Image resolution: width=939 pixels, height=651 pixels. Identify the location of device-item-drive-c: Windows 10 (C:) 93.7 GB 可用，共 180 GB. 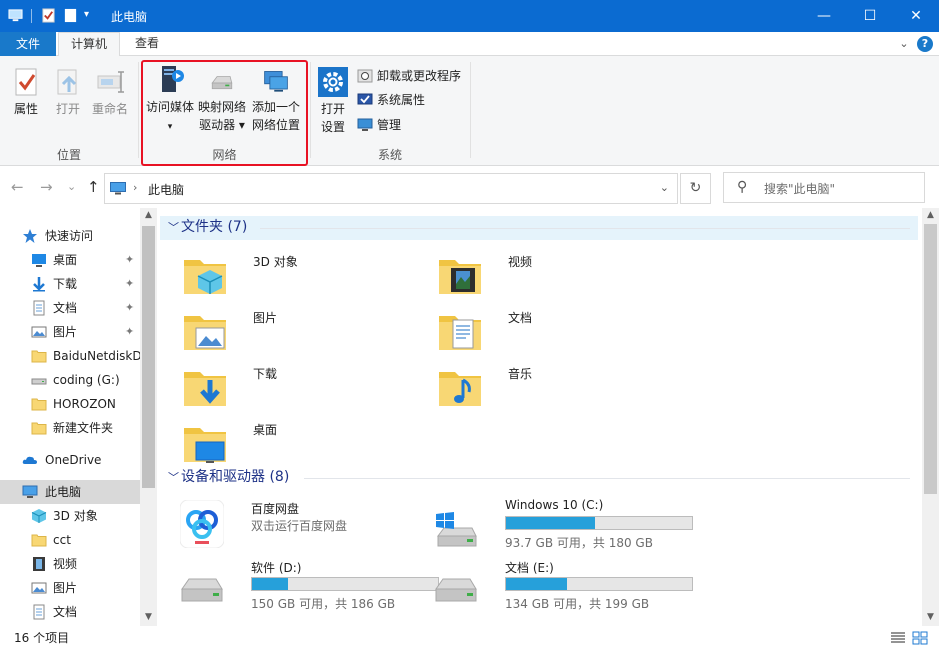
(564, 528).